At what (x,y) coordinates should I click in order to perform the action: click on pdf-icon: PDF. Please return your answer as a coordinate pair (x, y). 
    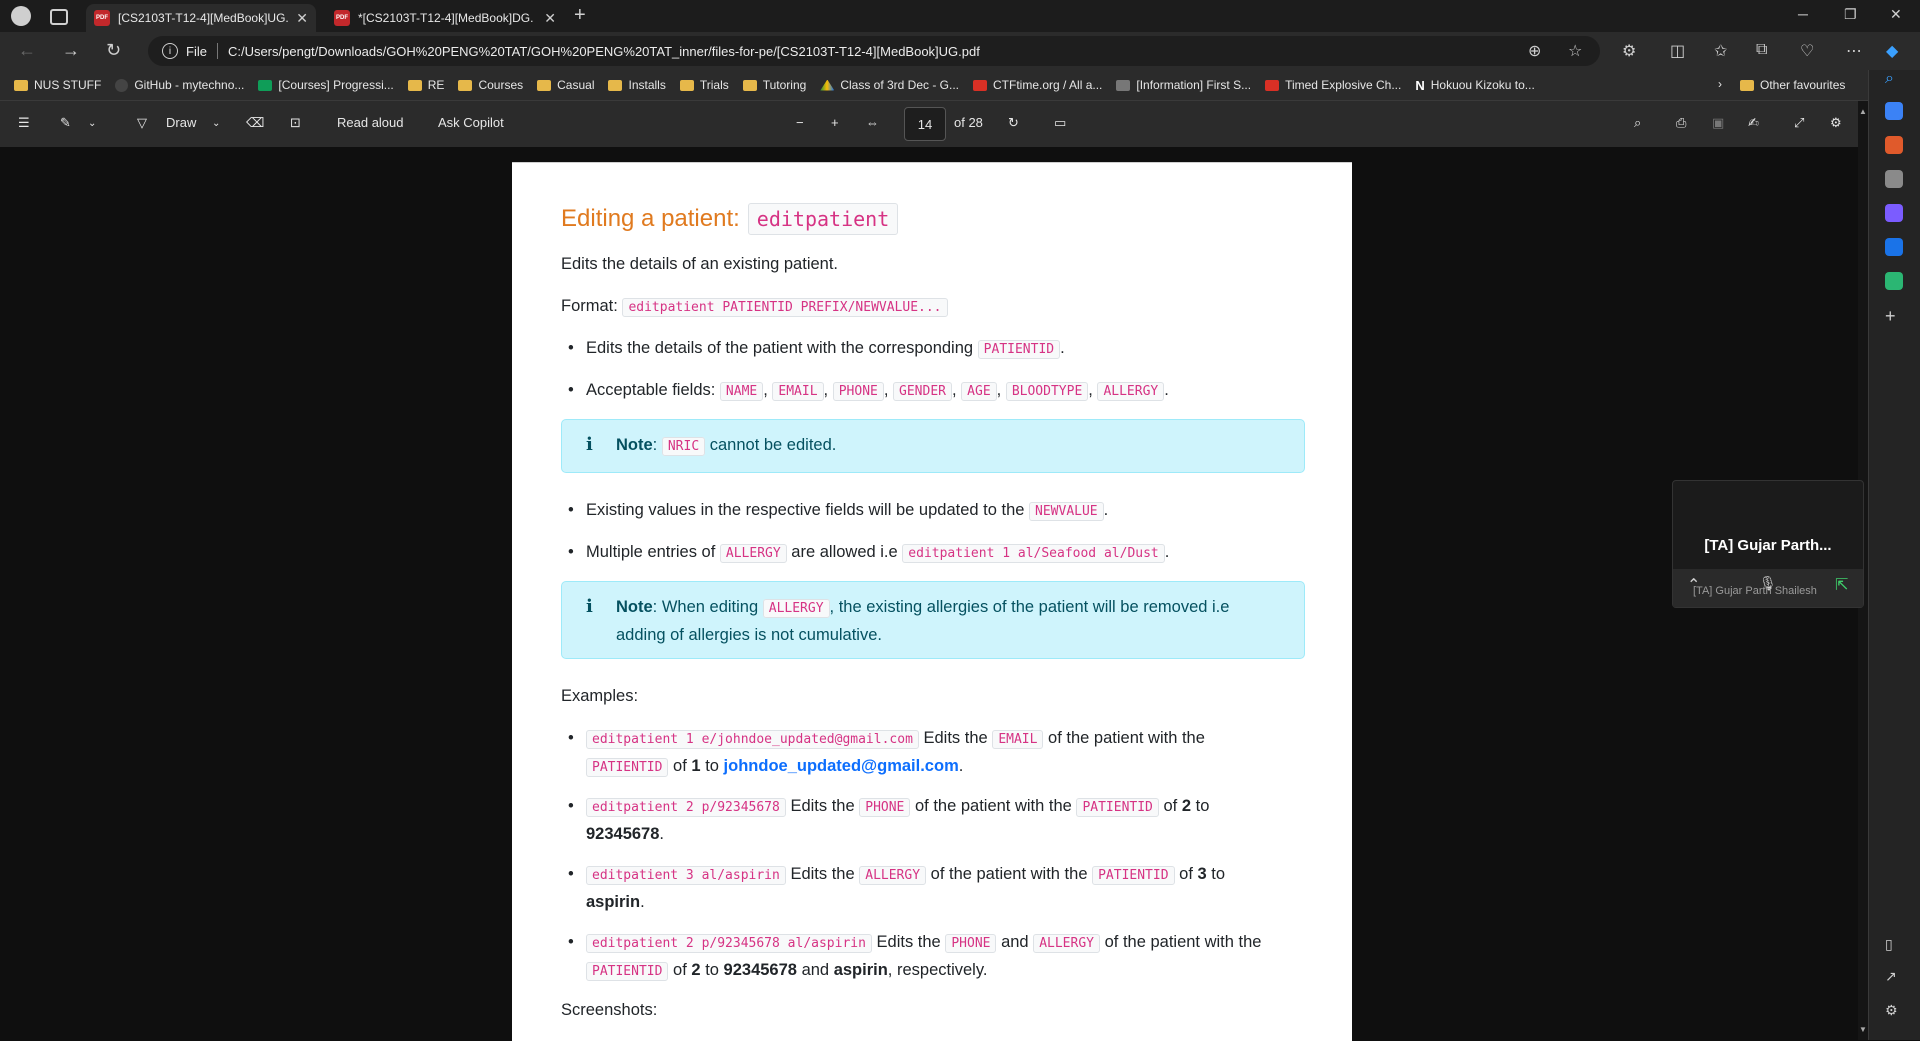
    Looking at the image, I should click on (102, 18).